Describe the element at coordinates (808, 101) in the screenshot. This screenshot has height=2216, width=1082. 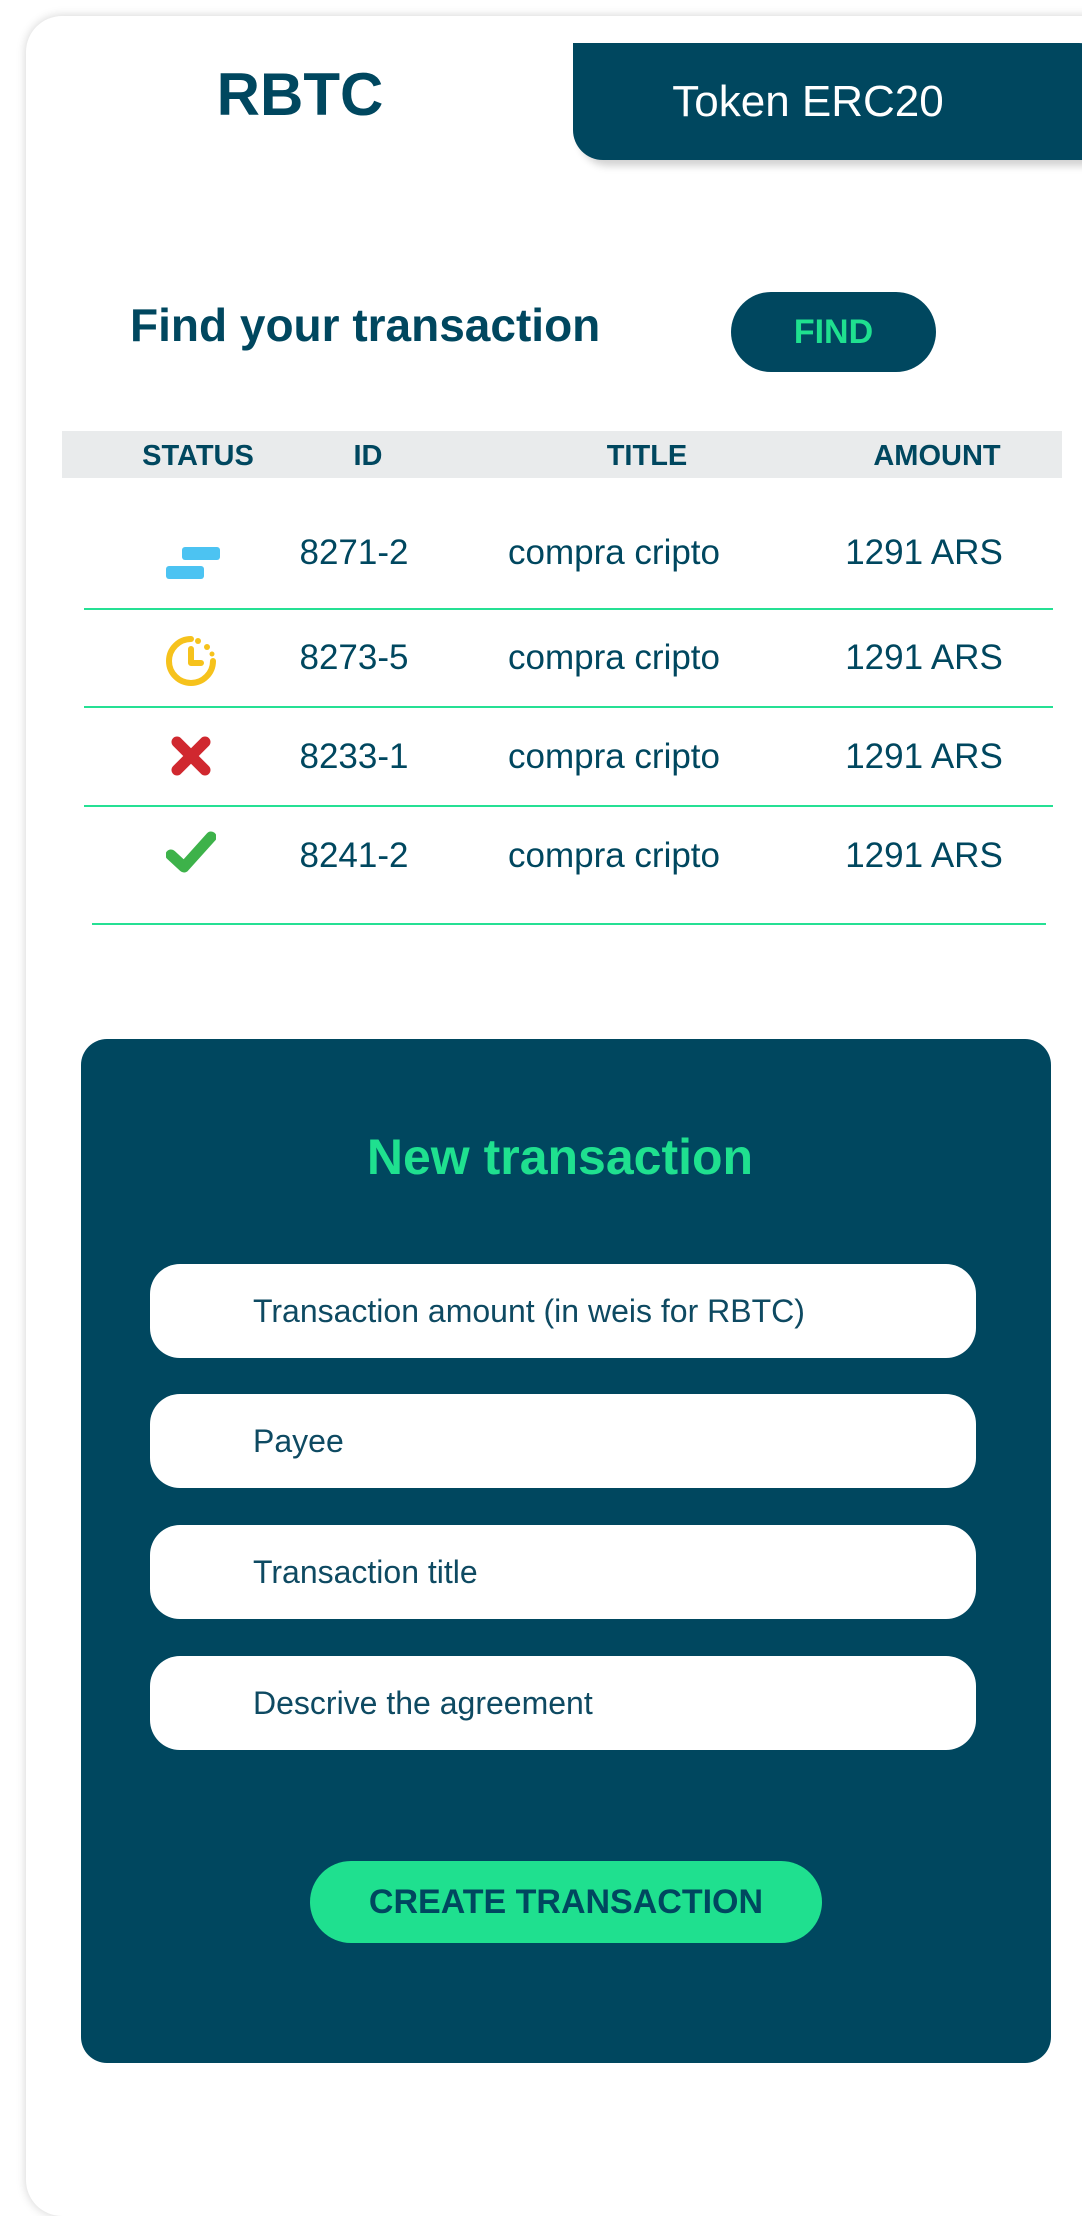
I see `tab-token-erc20-label: Token ERC20` at that location.